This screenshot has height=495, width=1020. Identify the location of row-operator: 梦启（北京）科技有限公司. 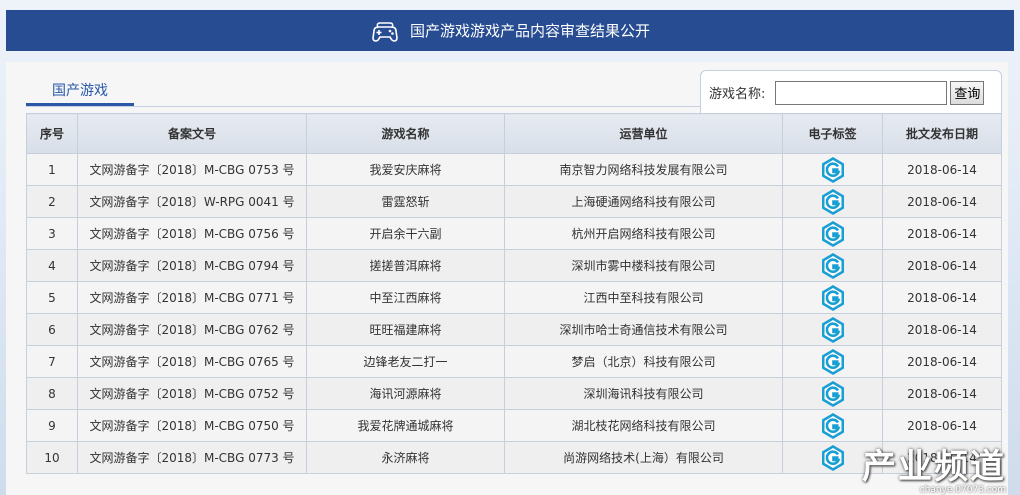
(643, 361).